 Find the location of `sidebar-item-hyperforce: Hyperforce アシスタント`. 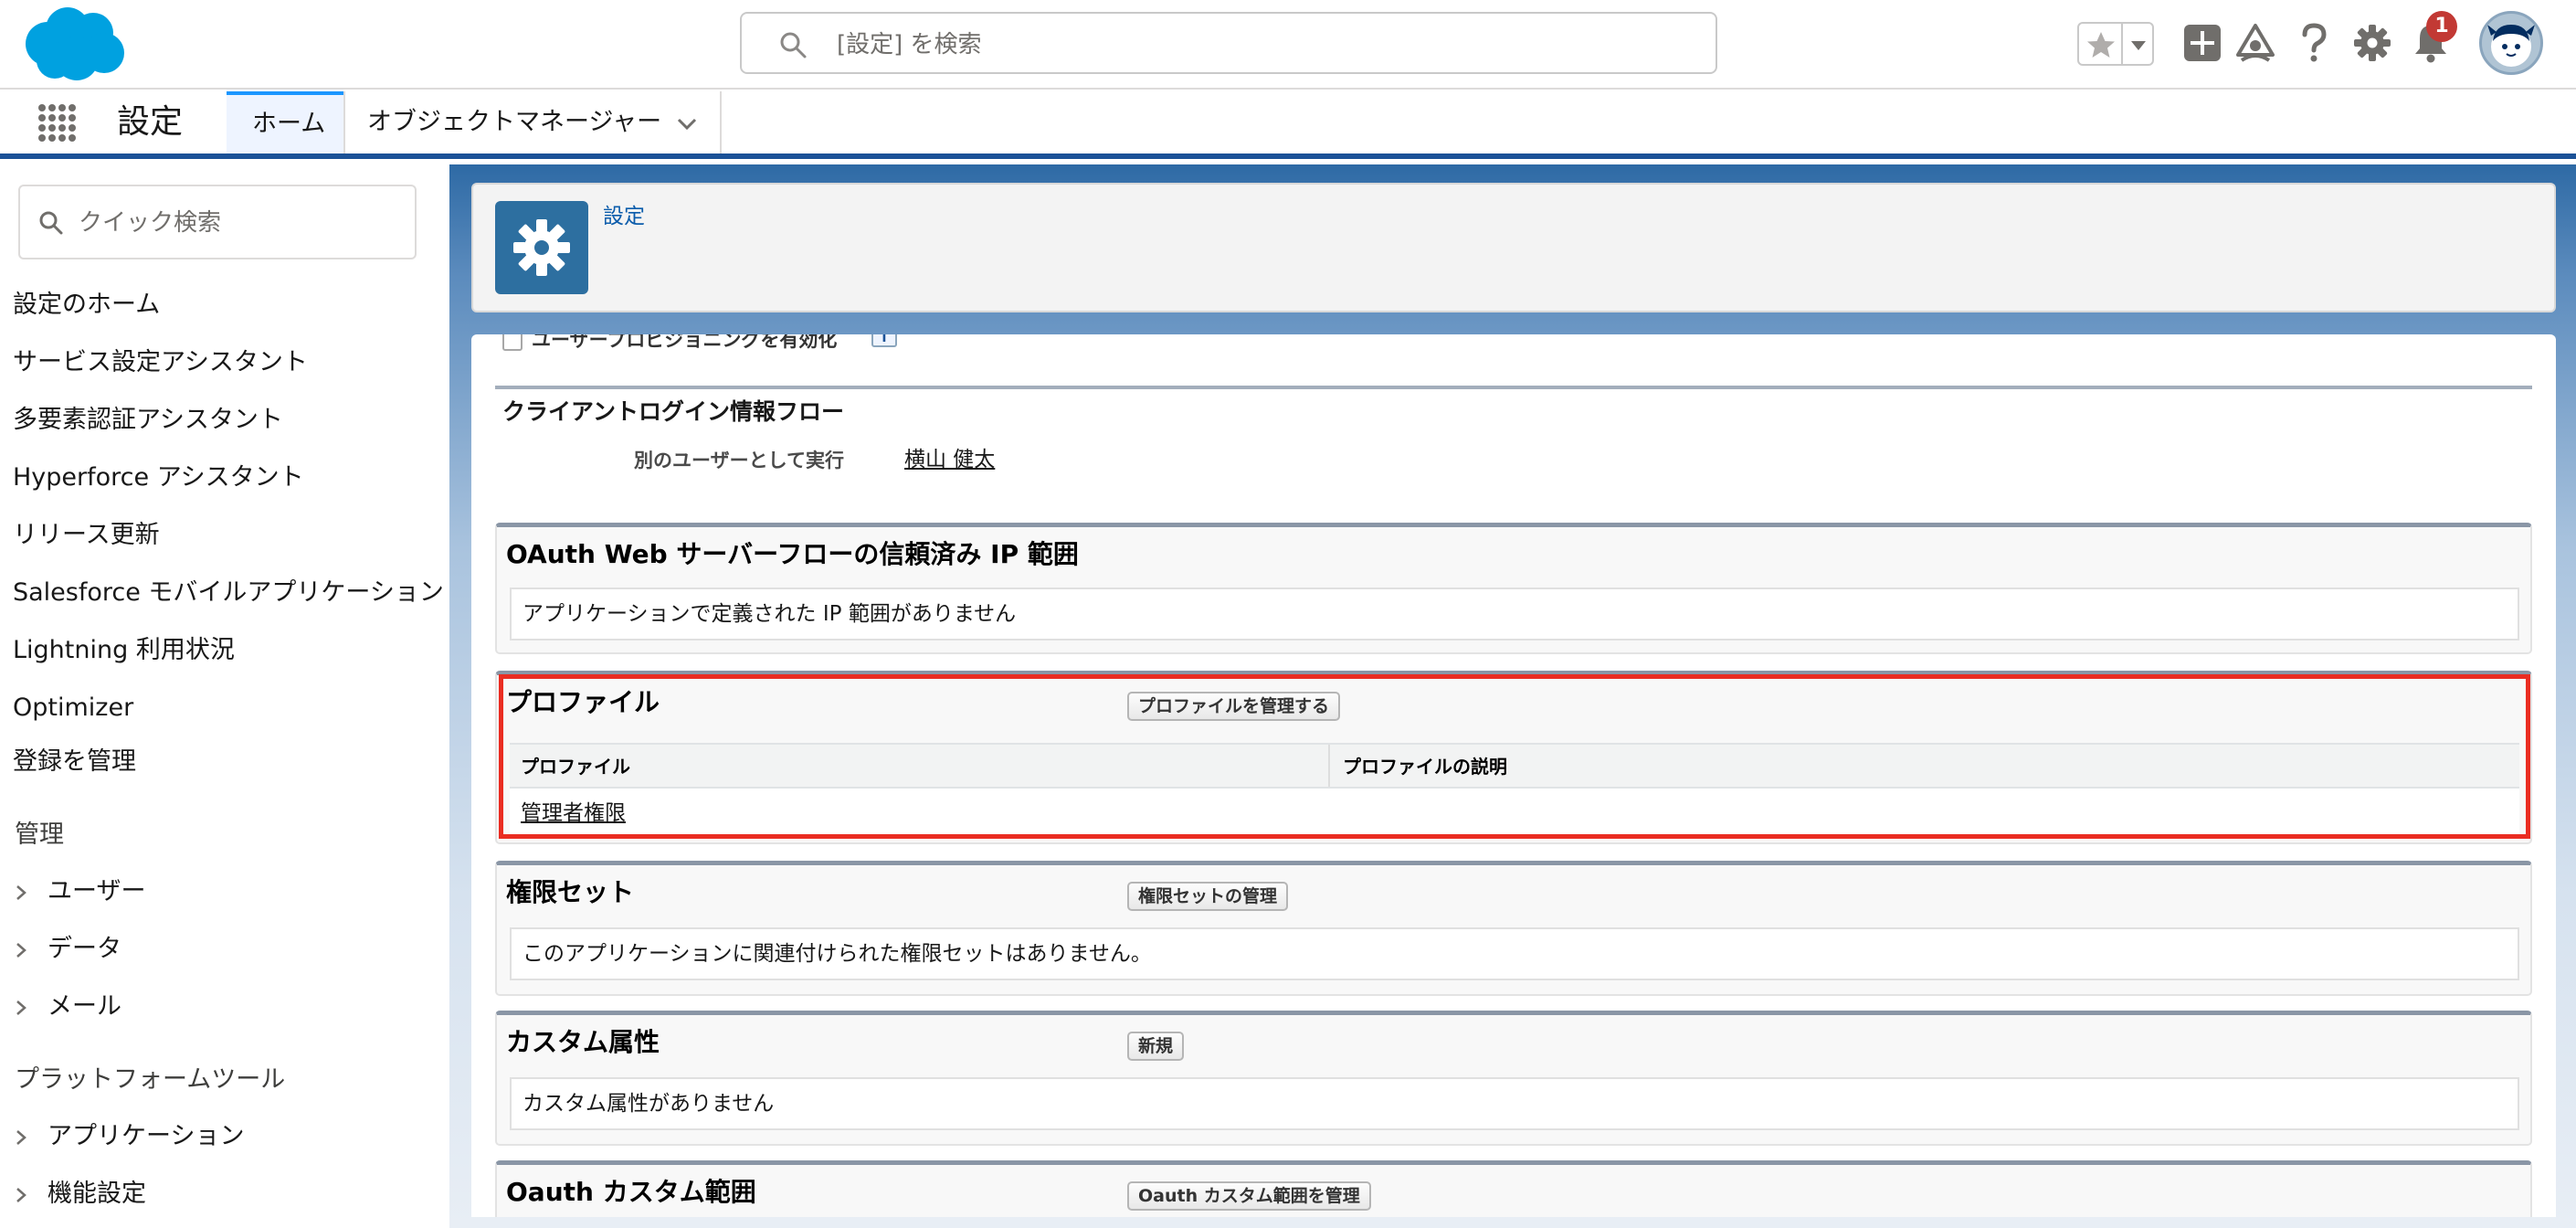

sidebar-item-hyperforce: Hyperforce アシスタント is located at coordinates (158, 478).